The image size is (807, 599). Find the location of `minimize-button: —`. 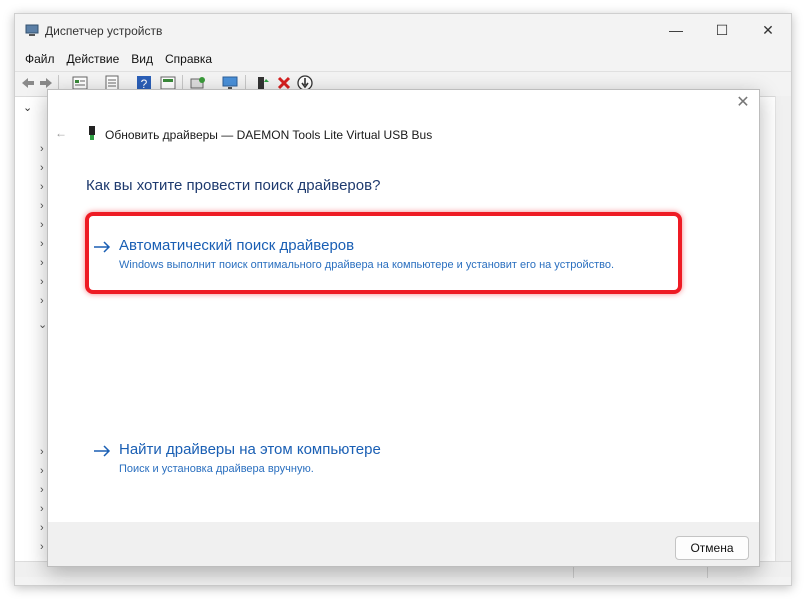

minimize-button: — is located at coordinates (676, 30).